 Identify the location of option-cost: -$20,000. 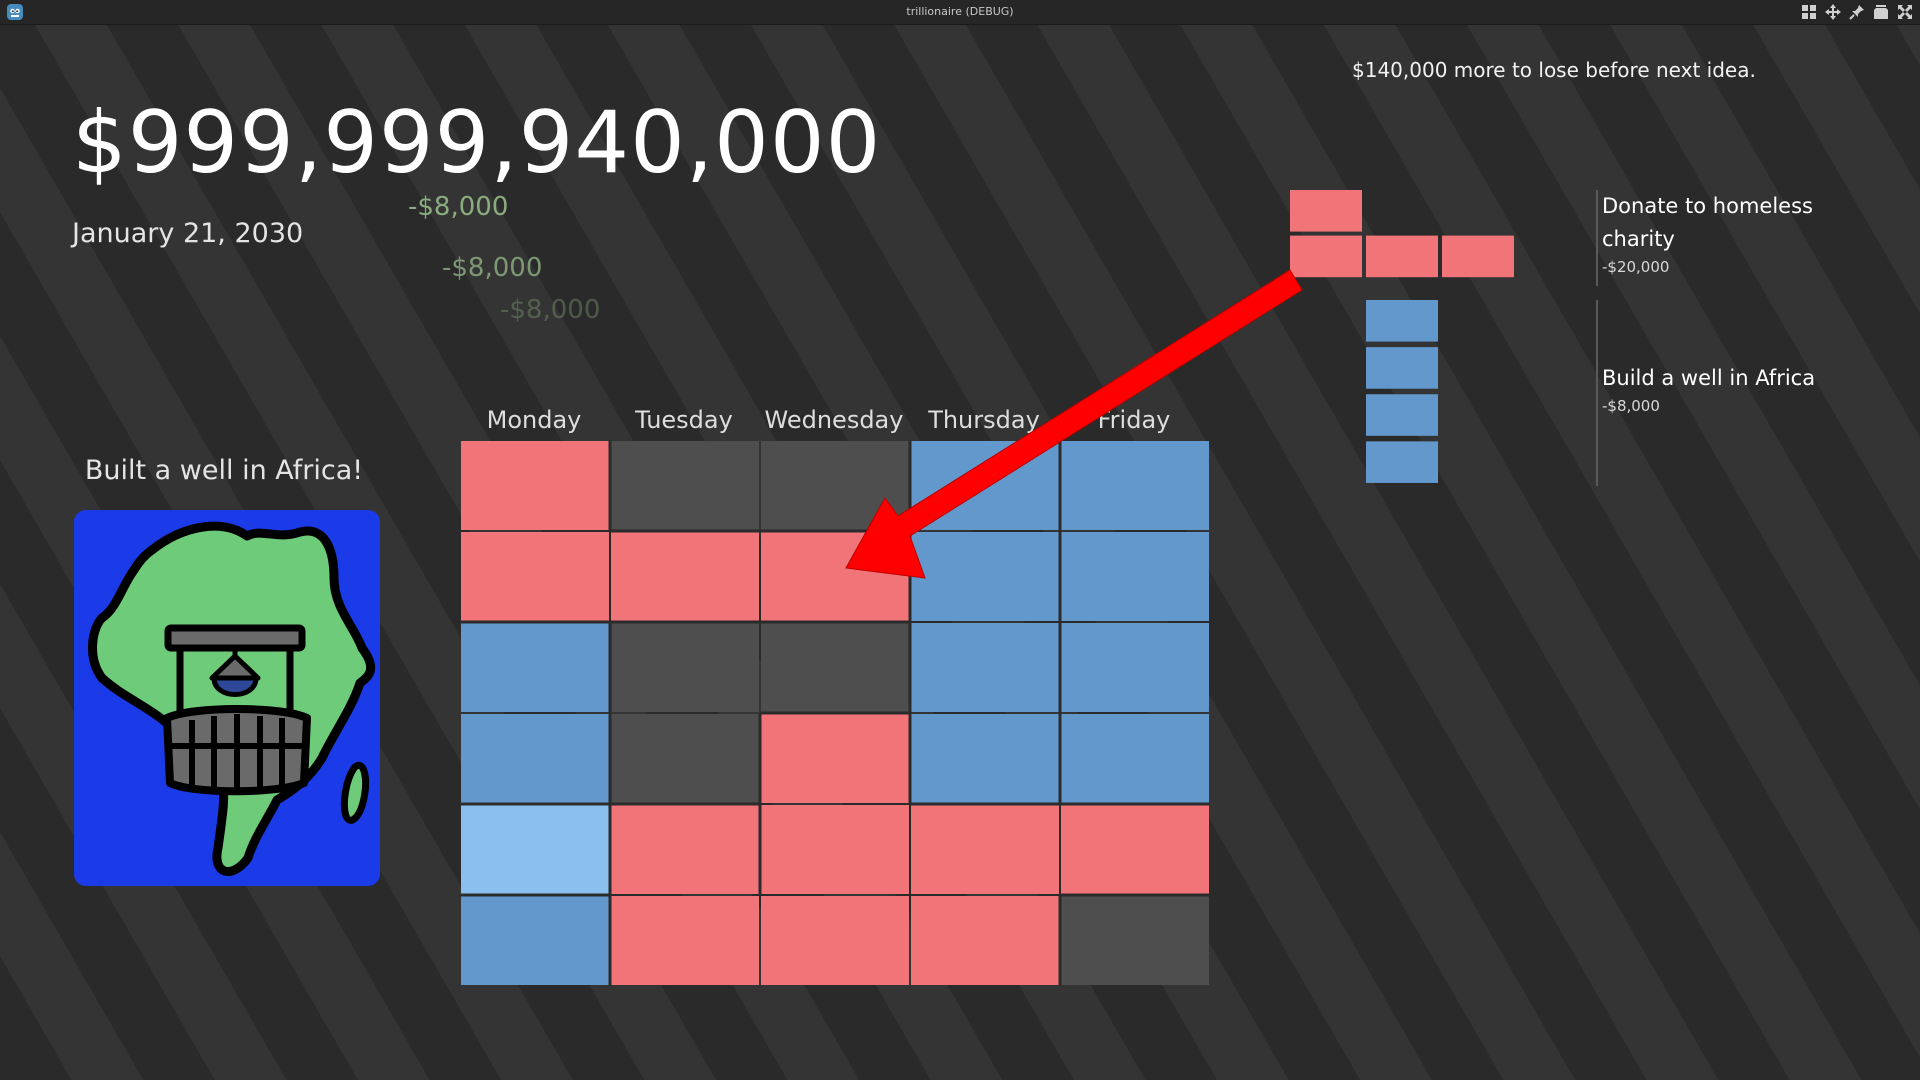
(1636, 267).